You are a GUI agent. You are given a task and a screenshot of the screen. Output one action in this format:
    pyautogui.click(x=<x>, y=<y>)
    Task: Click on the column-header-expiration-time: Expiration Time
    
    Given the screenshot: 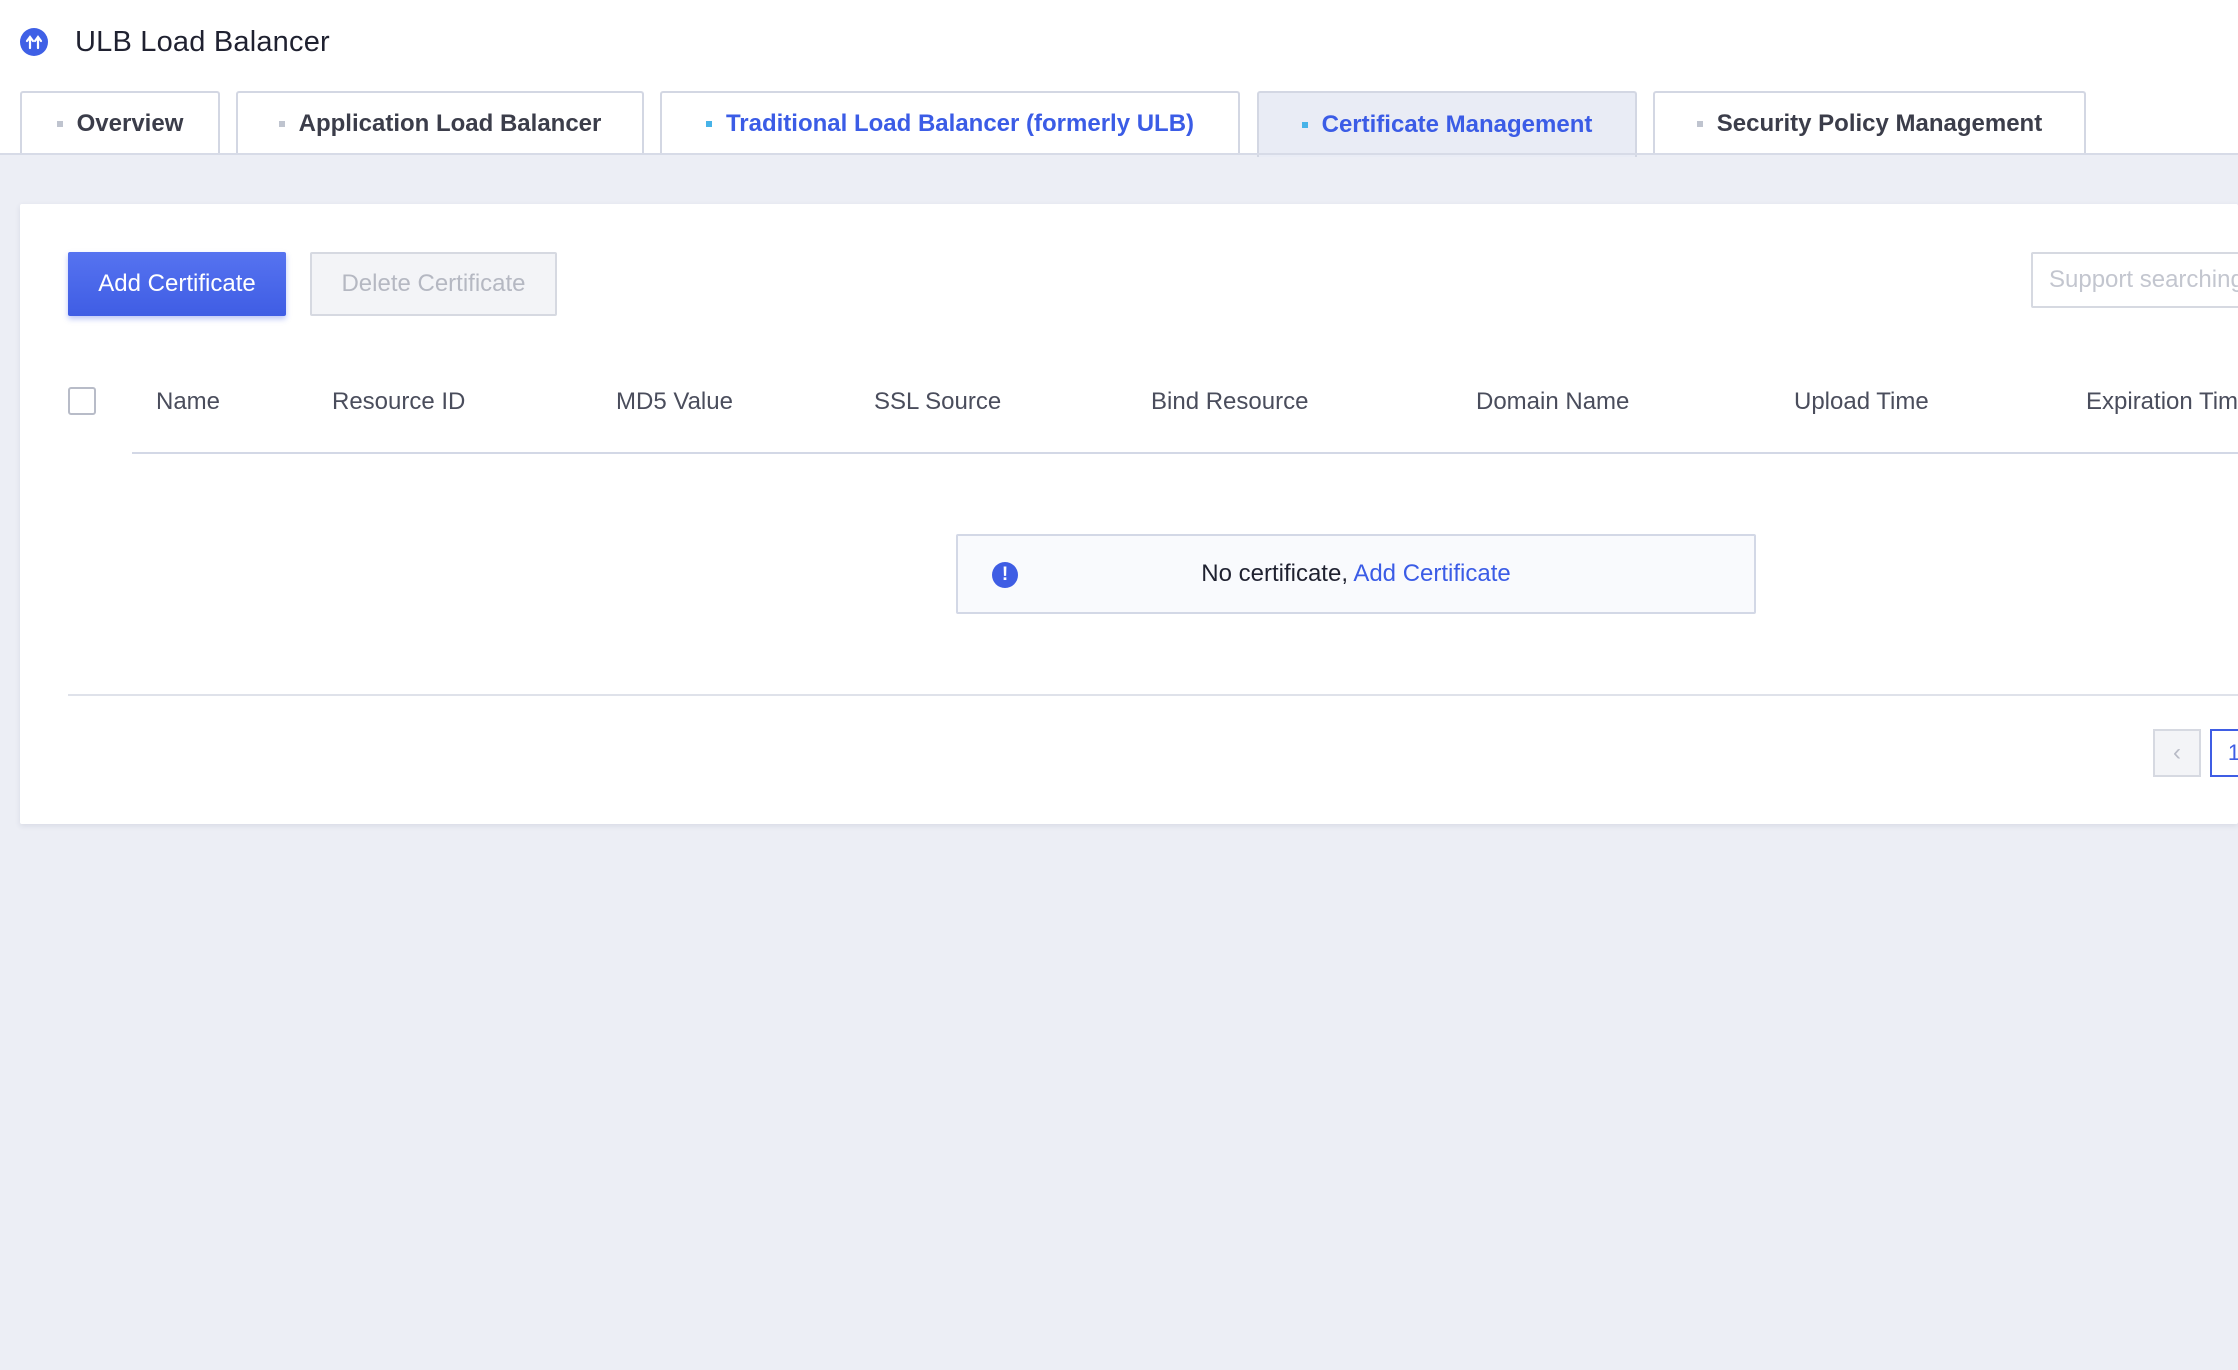 What is the action you would take?
    pyautogui.click(x=2162, y=402)
    